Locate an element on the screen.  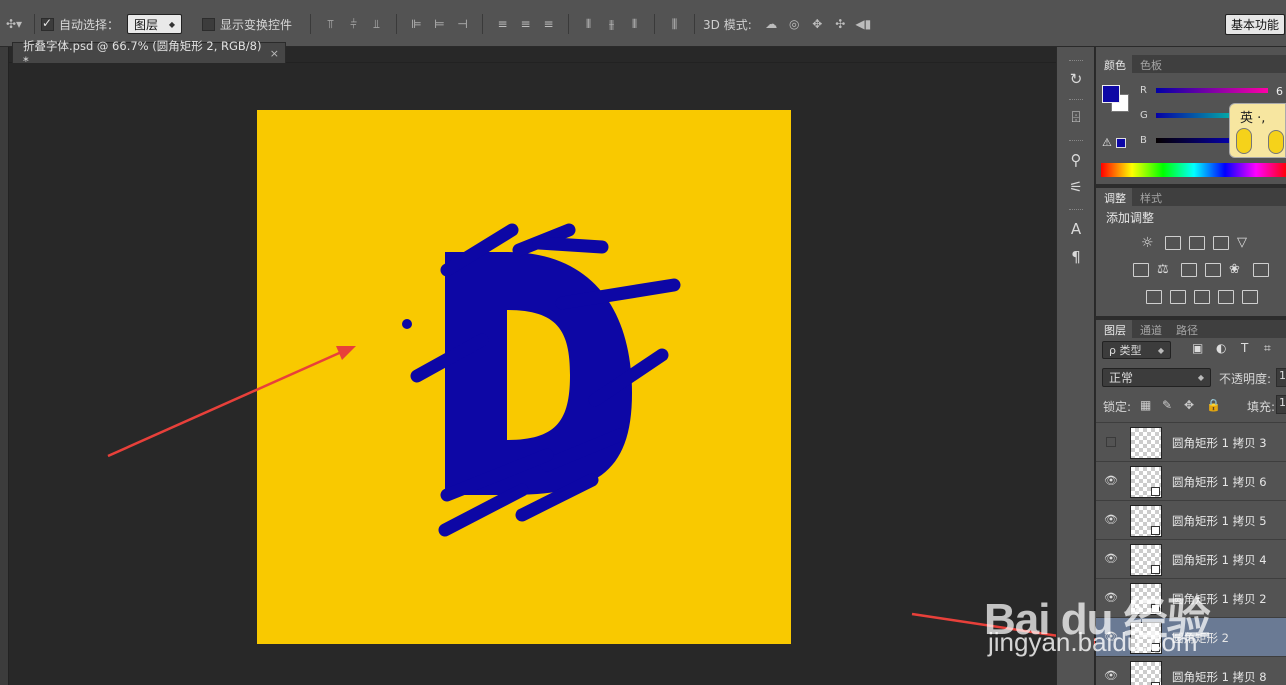
tab-channels: 通道 is located at coordinates (1150, 329).